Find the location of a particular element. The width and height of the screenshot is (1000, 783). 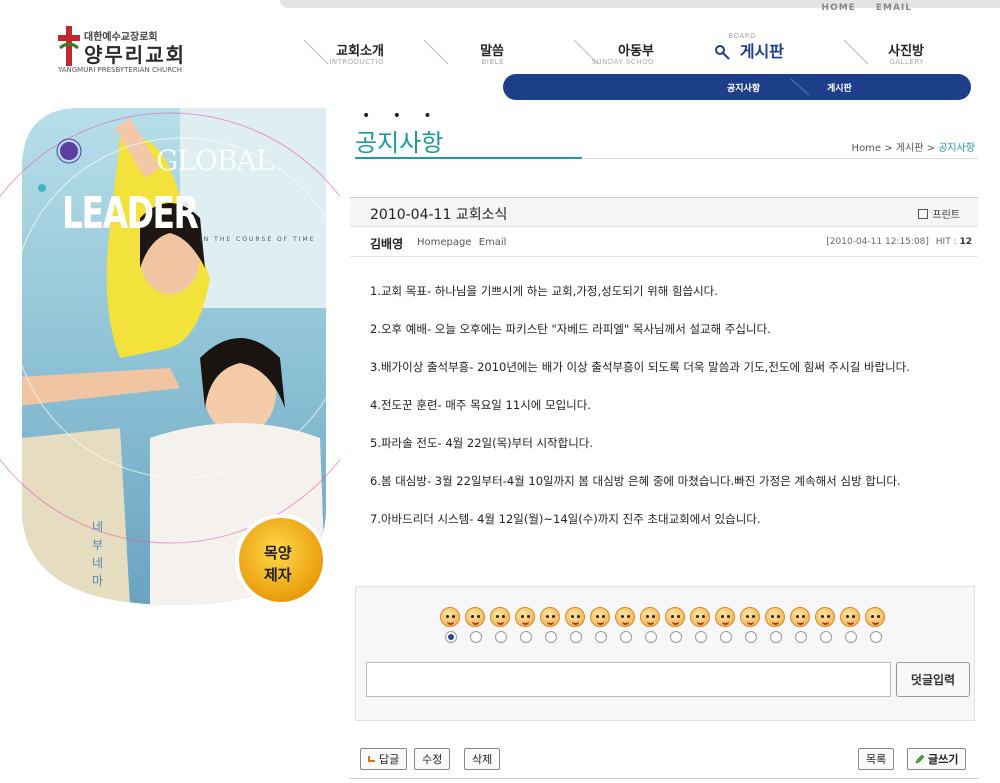

nav-gallery-label: 사진방 is located at coordinates (906, 51).